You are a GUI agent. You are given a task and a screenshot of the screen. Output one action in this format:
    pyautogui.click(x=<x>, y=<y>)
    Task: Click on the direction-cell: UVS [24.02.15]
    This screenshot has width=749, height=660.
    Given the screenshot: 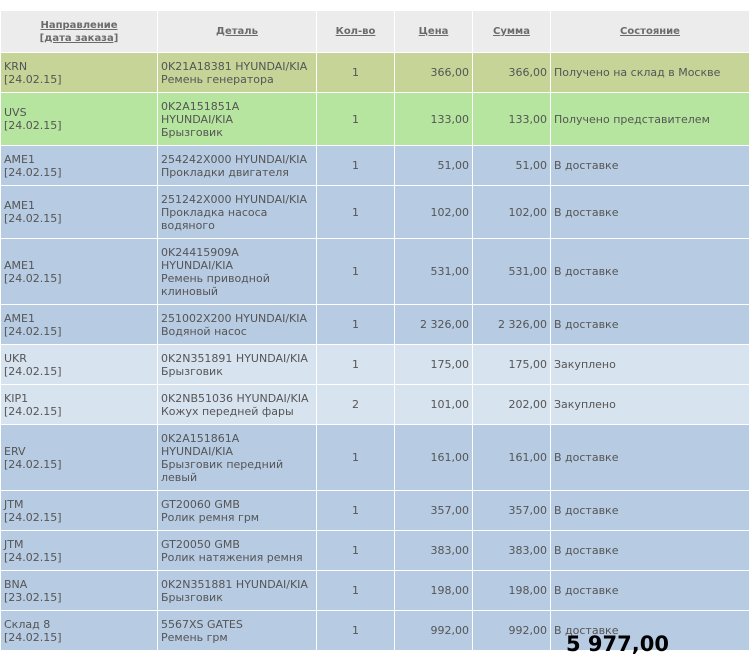 What is the action you would take?
    pyautogui.click(x=79, y=119)
    